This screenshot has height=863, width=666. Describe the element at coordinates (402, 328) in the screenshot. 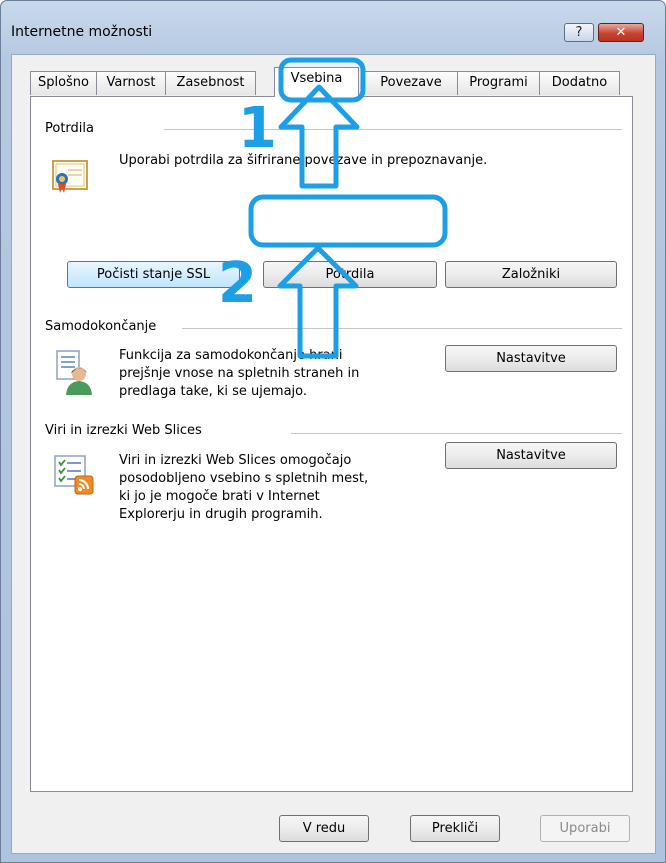

I see `autocomplete-divider` at that location.